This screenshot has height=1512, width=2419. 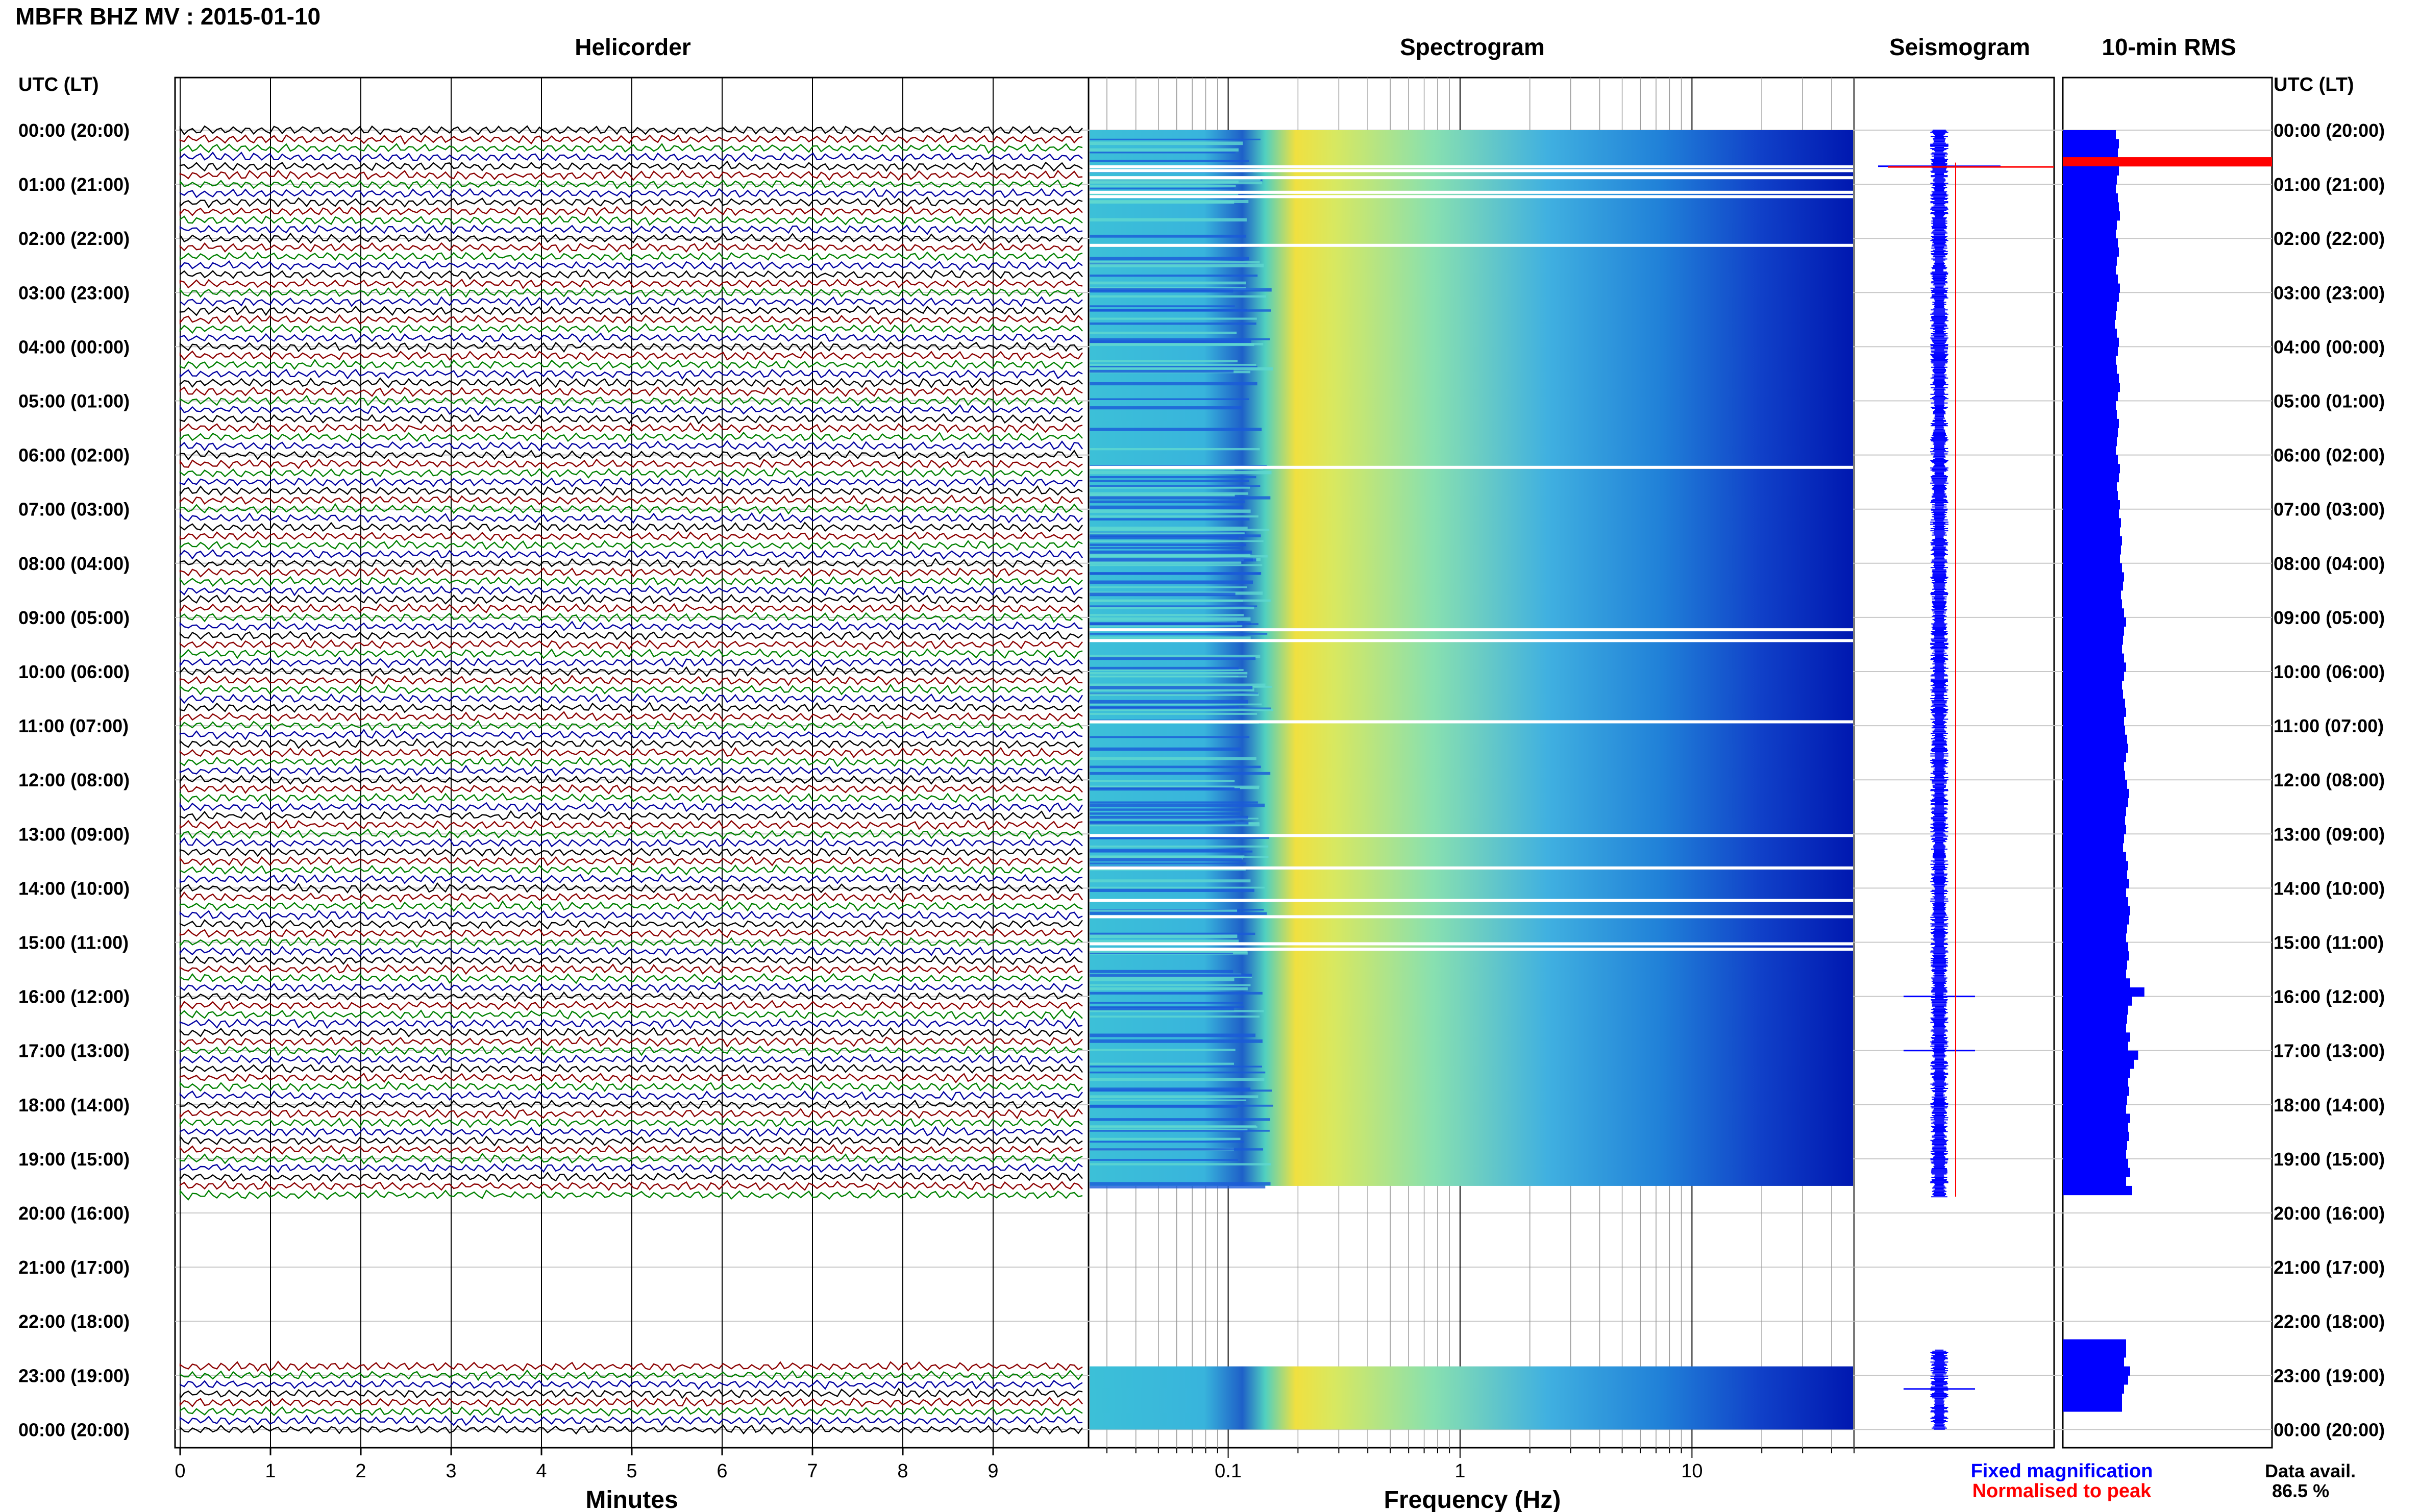 I want to click on time-axis-label-left: UTC (LT), so click(x=58, y=84).